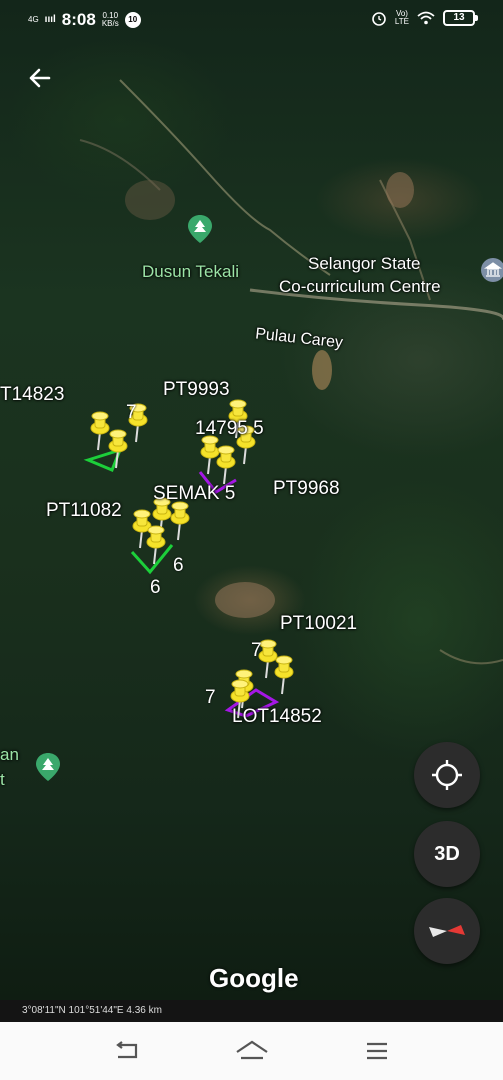 This screenshot has height=1080, width=503. I want to click on compass-icon, so click(447, 931).